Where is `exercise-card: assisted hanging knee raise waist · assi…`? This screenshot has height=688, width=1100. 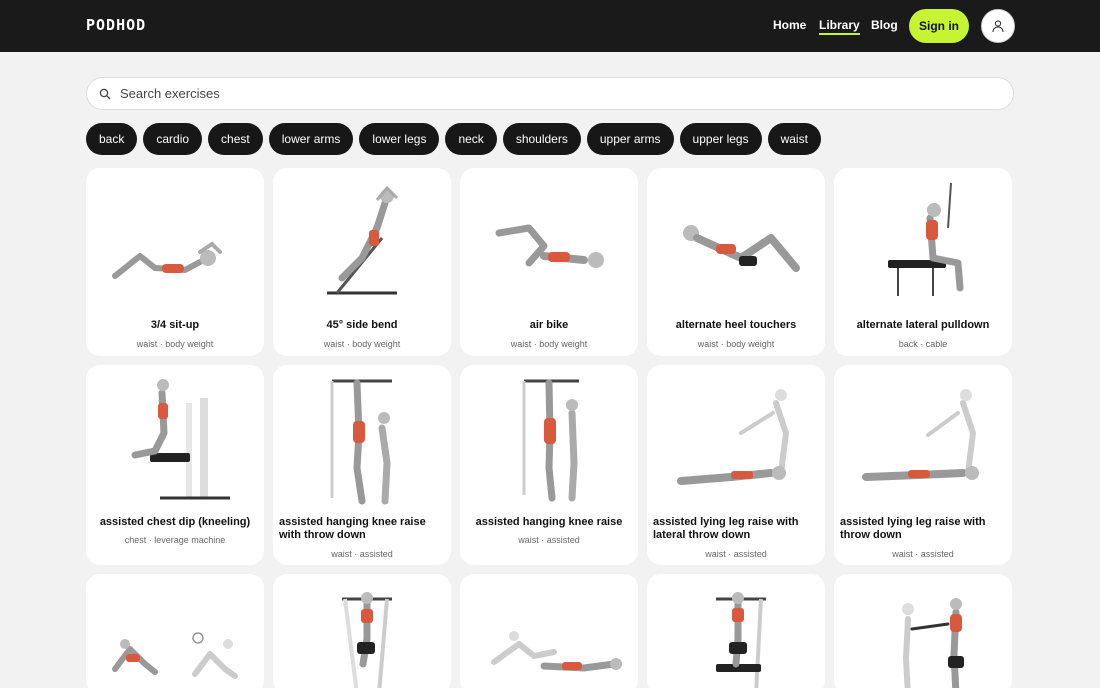 exercise-card: assisted hanging knee raise waist · assi… is located at coordinates (549, 465).